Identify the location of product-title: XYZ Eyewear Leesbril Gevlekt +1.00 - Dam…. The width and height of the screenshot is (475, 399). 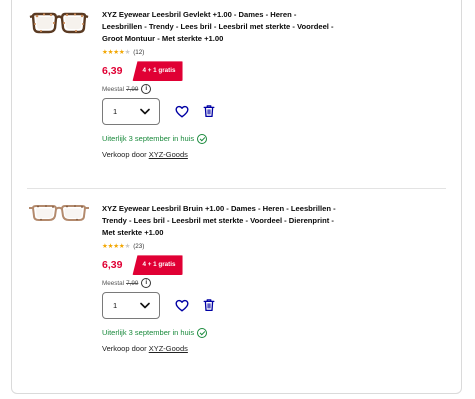
(239, 26).